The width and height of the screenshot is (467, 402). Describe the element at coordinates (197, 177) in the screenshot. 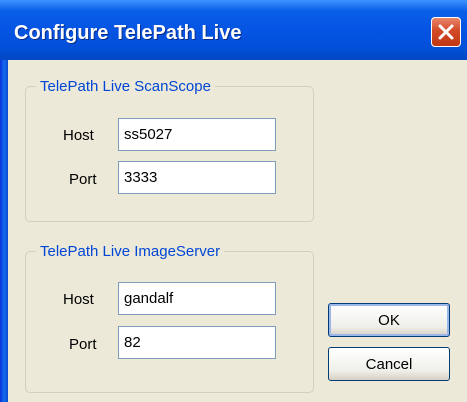

I see `scanscope-port-input` at that location.